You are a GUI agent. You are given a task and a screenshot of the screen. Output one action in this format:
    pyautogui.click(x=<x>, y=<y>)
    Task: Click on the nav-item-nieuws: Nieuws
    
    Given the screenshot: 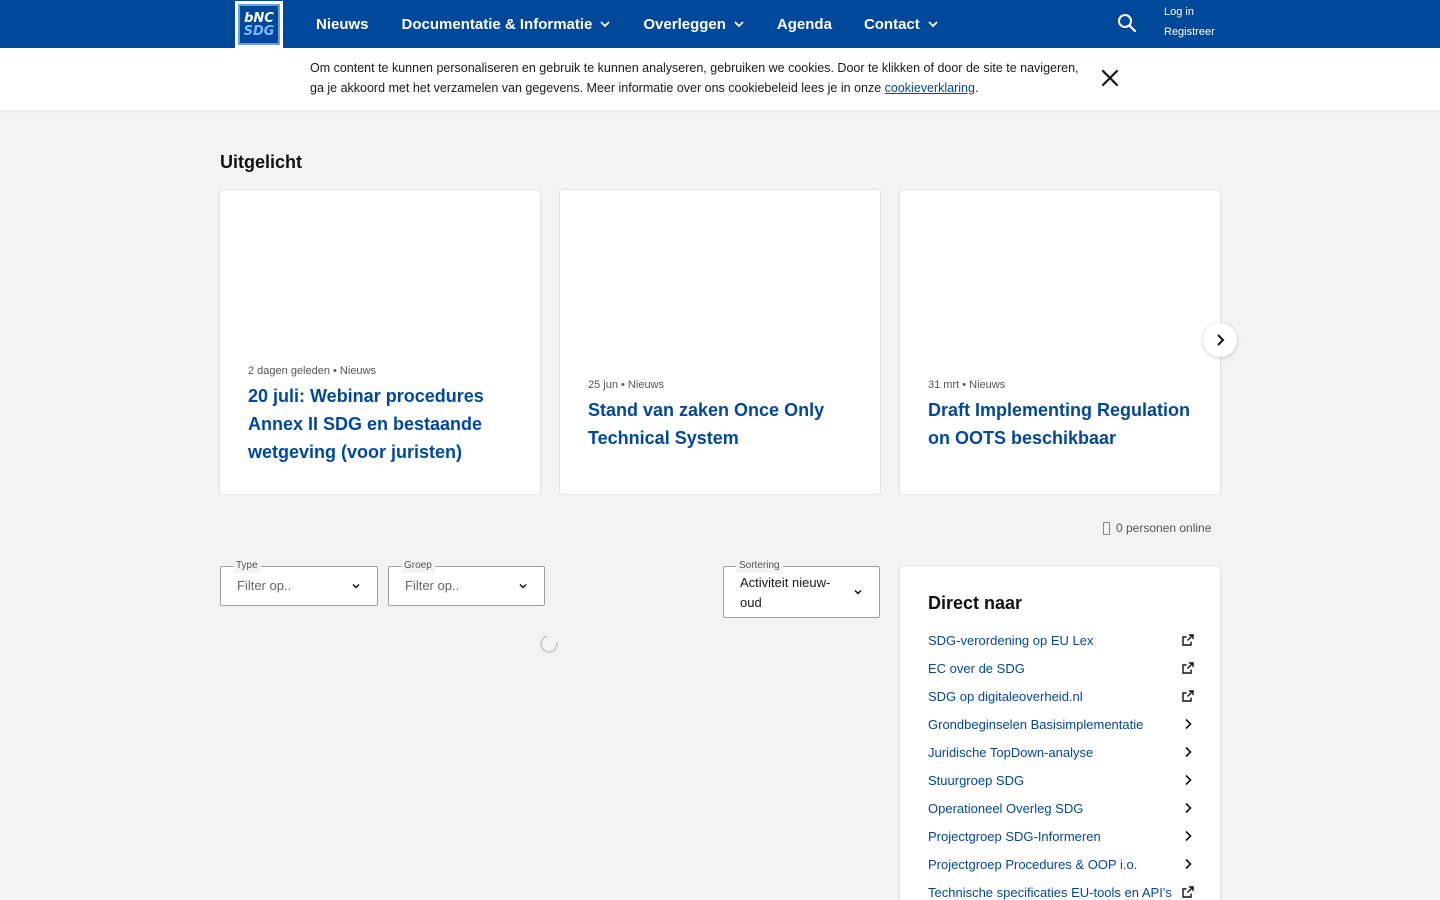 What is the action you would take?
    pyautogui.click(x=342, y=24)
    